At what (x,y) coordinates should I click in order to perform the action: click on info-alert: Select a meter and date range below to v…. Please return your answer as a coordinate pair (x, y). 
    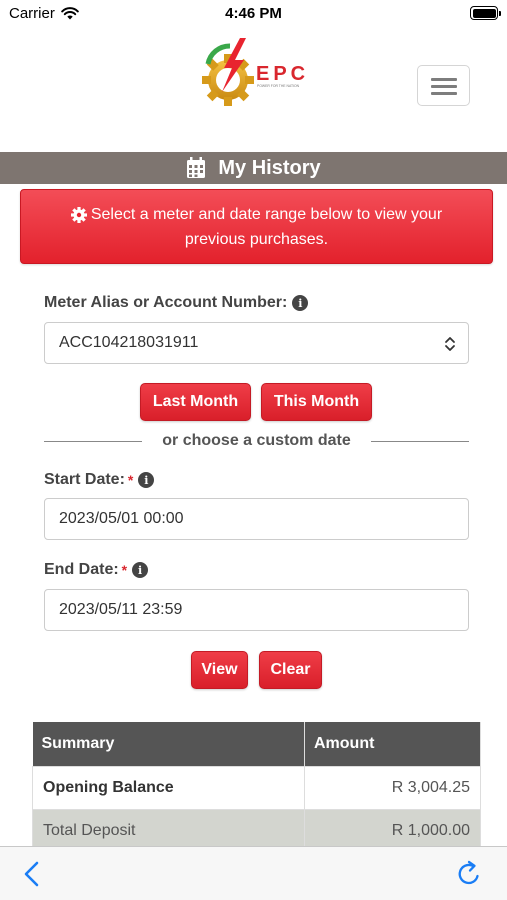
    Looking at the image, I should click on (256, 226).